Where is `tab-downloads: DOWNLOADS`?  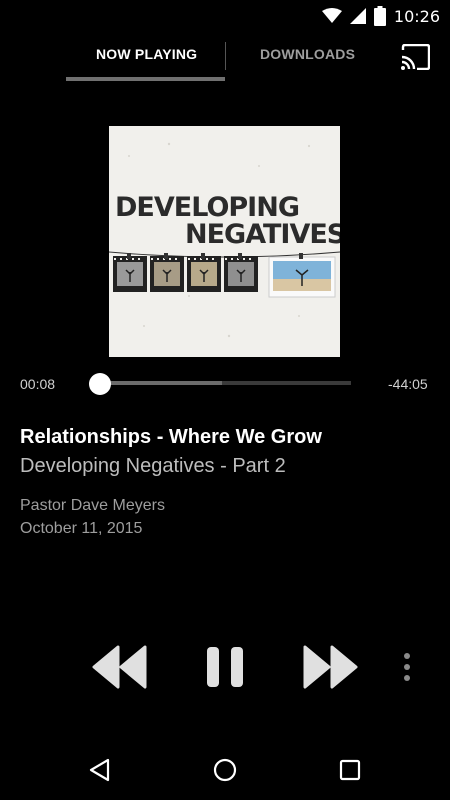 tab-downloads: DOWNLOADS is located at coordinates (307, 54).